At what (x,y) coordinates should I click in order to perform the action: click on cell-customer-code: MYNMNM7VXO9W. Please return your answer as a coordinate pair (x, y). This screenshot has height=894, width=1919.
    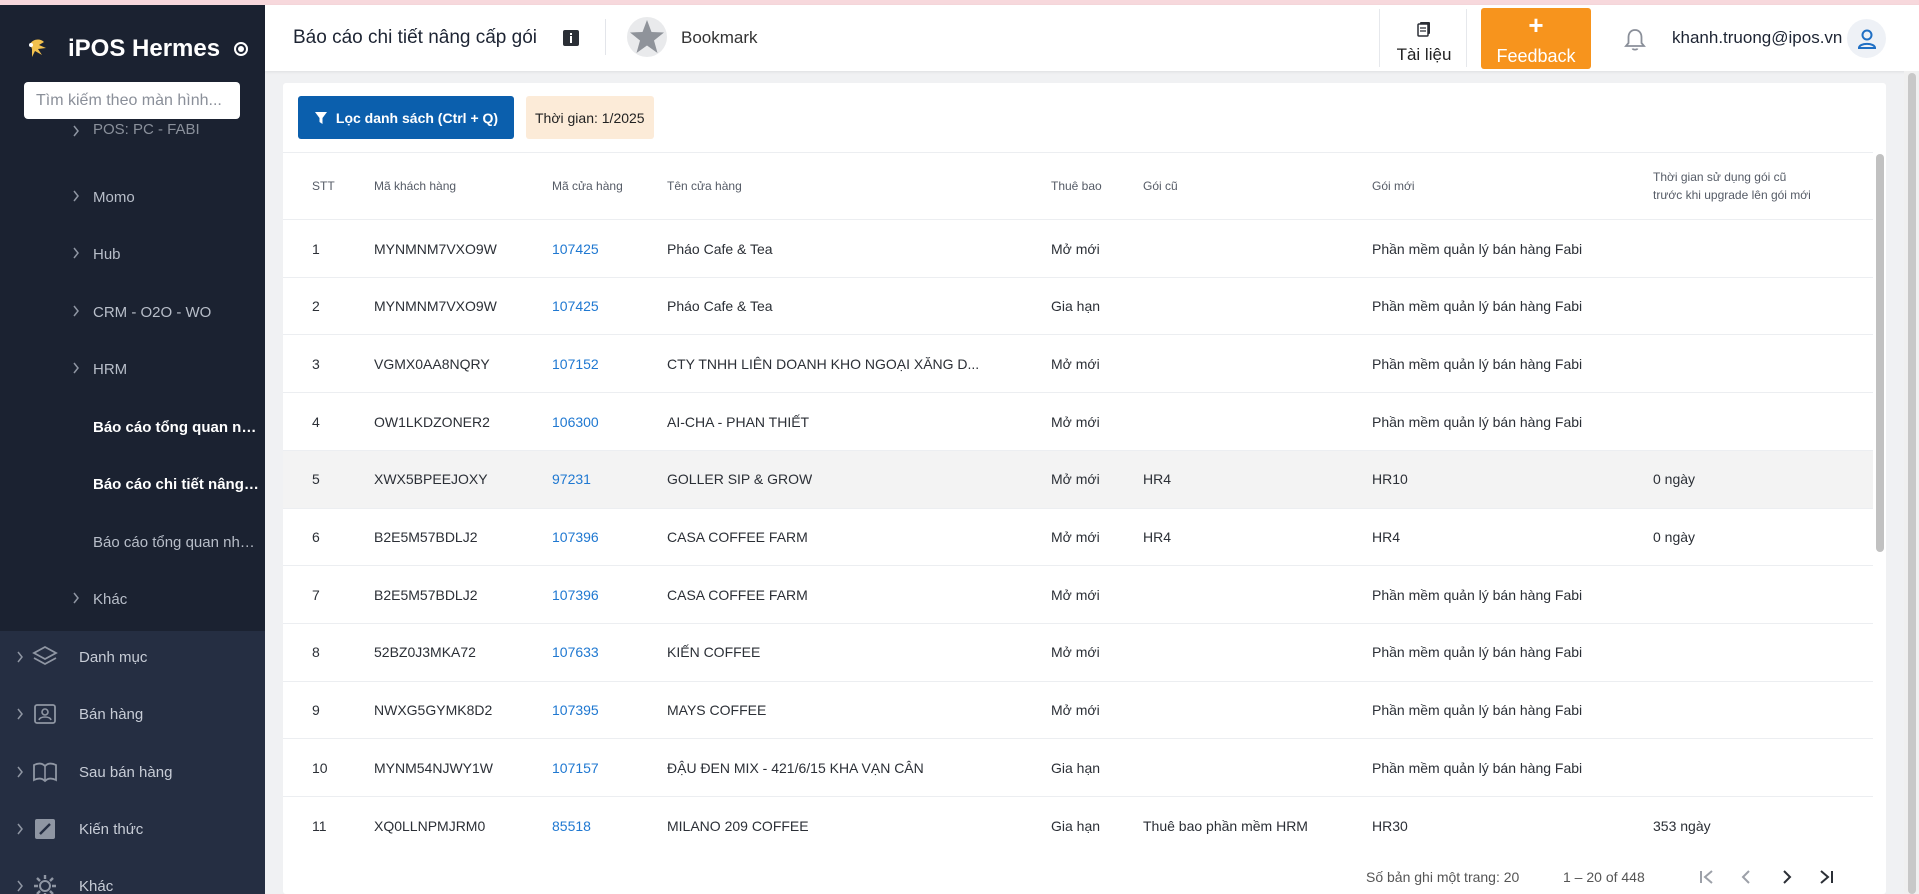
    Looking at the image, I should click on (435, 248).